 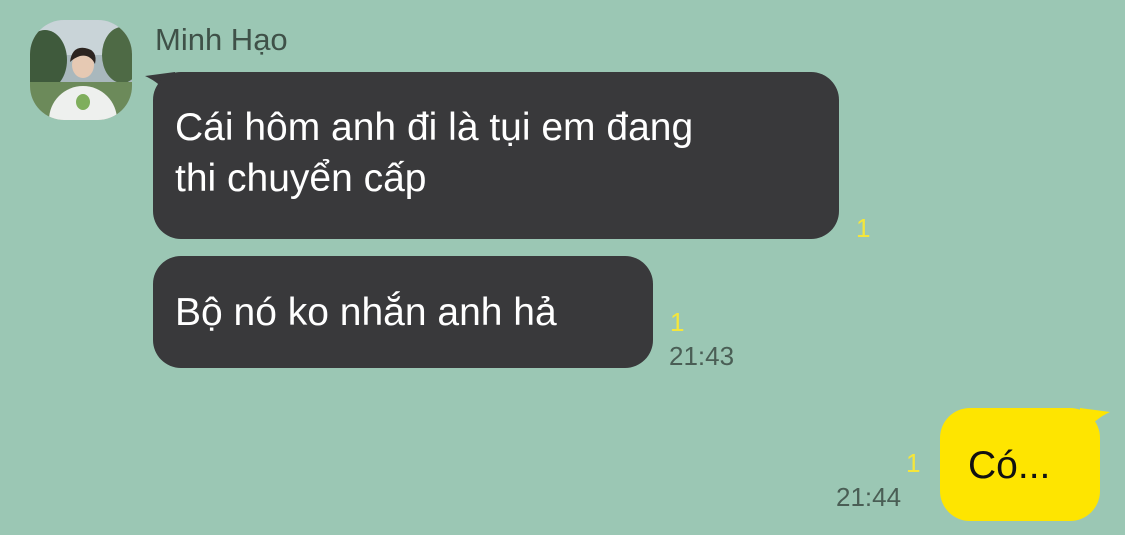 I want to click on avatar-photo-icon, so click(x=81, y=70).